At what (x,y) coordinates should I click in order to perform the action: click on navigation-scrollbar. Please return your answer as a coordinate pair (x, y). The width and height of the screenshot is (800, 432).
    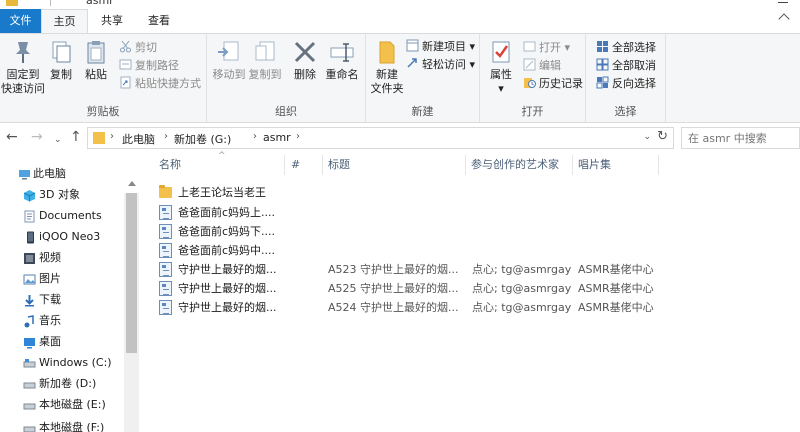
    Looking at the image, I should click on (131, 306).